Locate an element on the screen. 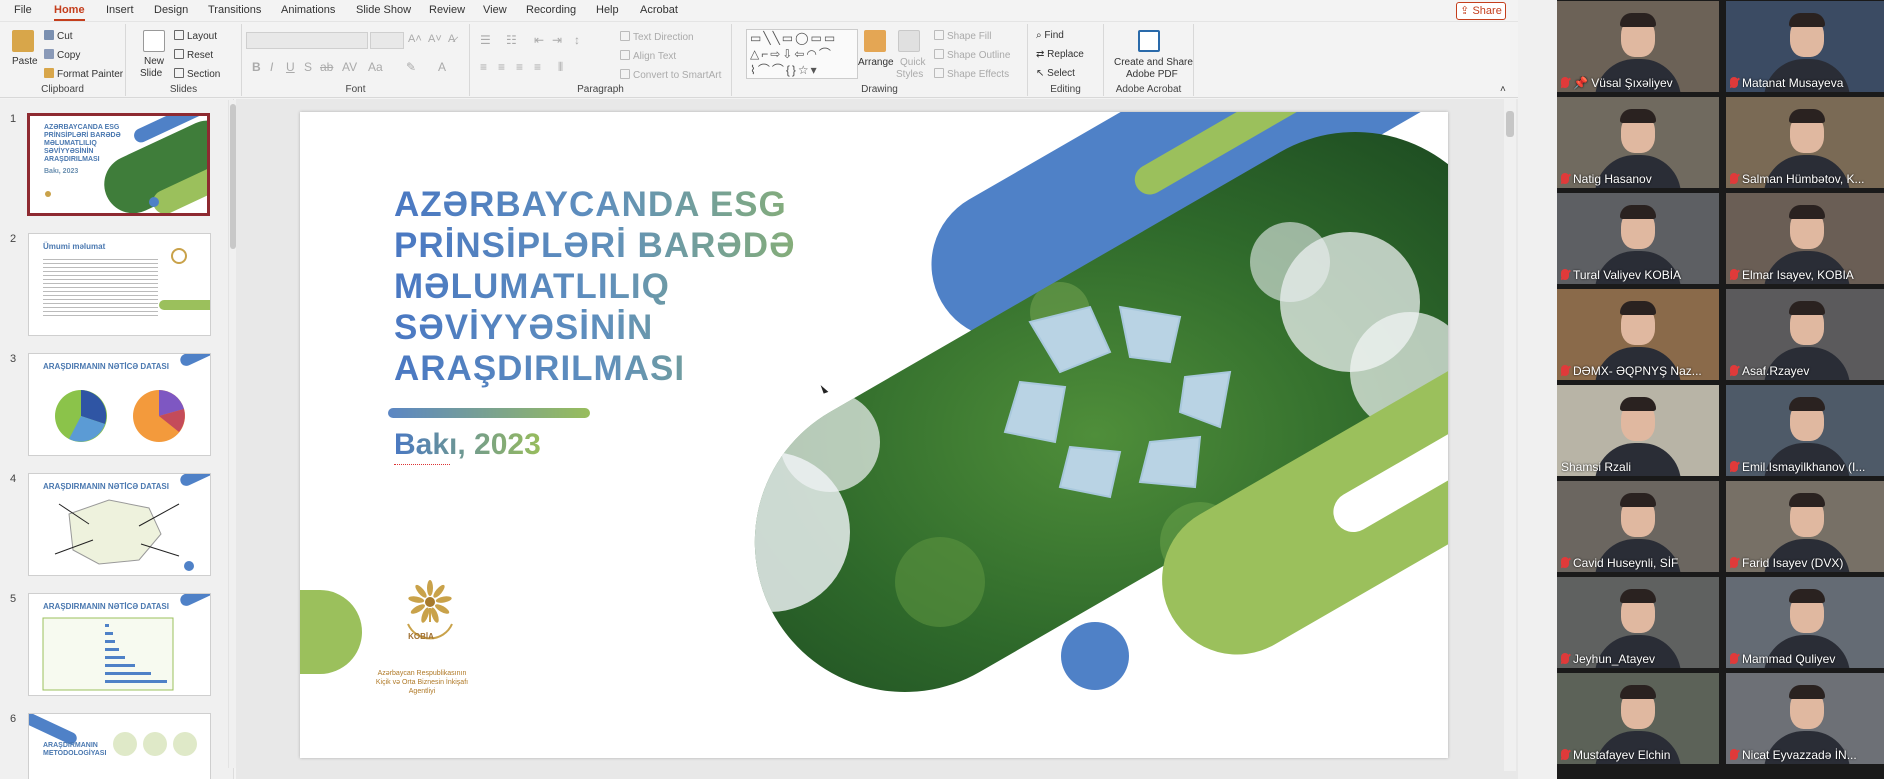 This screenshot has width=1884, height=779. paste-button: Paste is located at coordinates (25, 61).